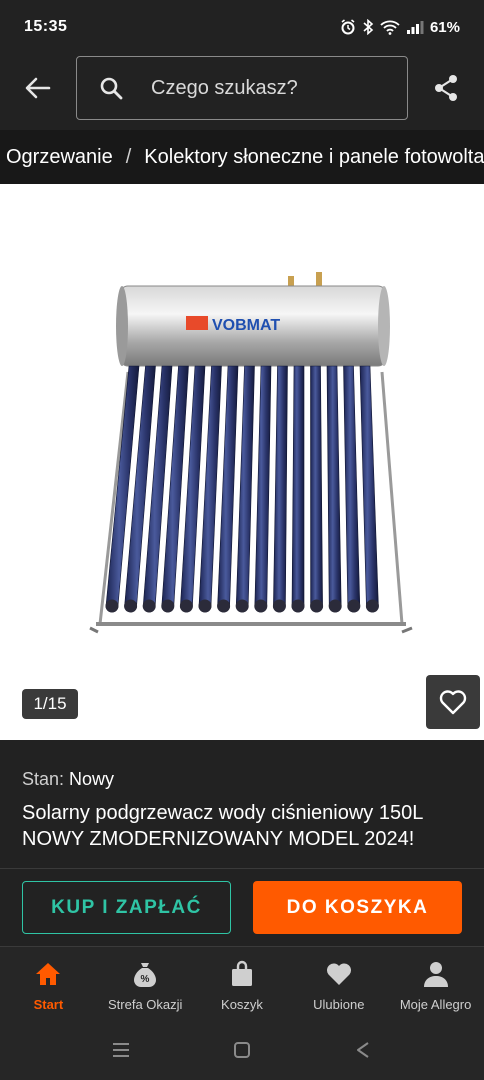  I want to click on nav-item-start: Start, so click(48, 985).